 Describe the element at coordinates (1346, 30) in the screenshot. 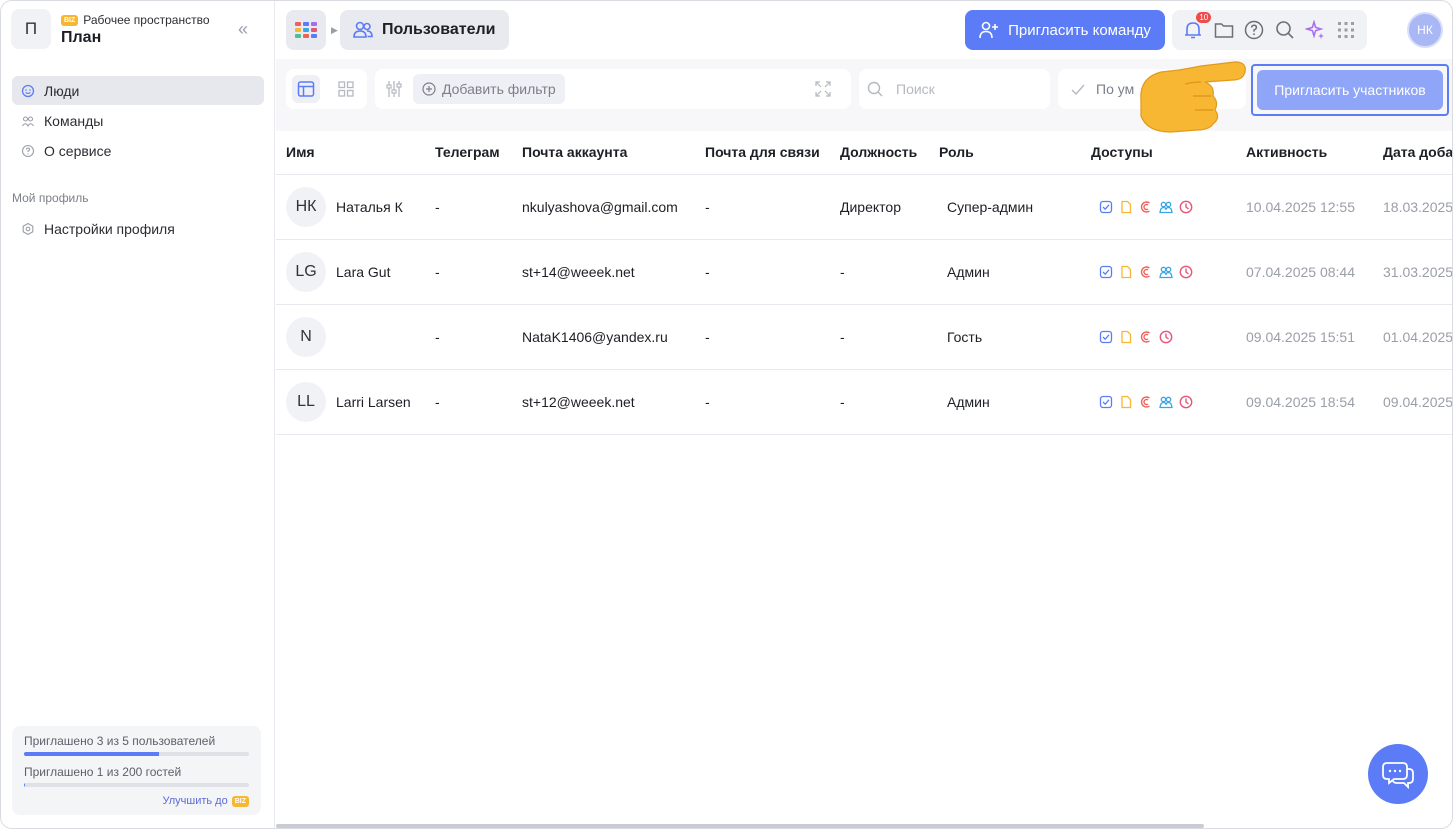

I see `modules-button` at that location.